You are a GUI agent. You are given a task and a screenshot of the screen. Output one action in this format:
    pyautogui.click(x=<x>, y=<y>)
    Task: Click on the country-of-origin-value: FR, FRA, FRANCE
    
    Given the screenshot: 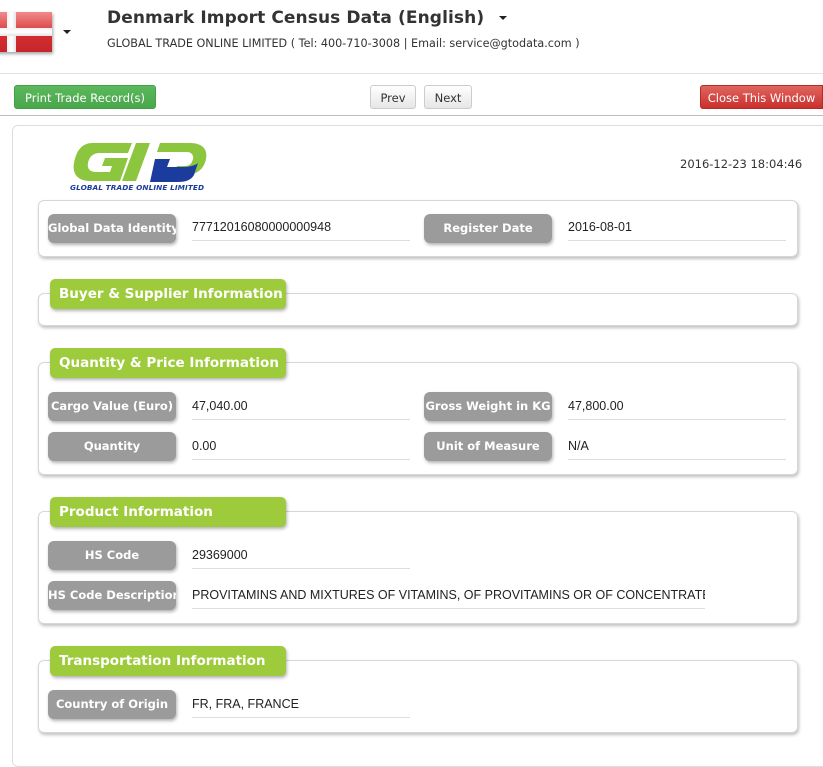 What is the action you would take?
    pyautogui.click(x=301, y=706)
    